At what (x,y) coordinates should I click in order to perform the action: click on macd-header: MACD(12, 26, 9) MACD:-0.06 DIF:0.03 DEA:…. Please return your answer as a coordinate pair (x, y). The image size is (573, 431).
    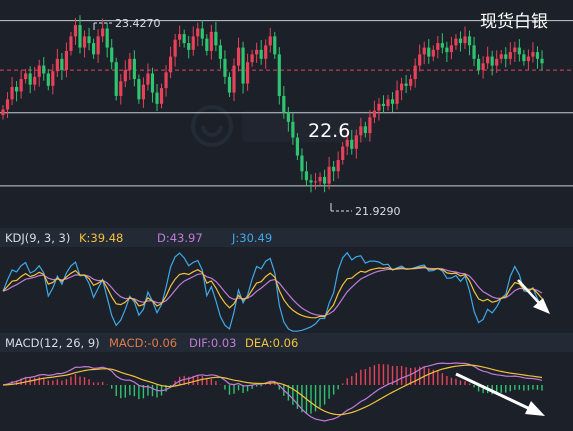
    Looking at the image, I should click on (286, 342).